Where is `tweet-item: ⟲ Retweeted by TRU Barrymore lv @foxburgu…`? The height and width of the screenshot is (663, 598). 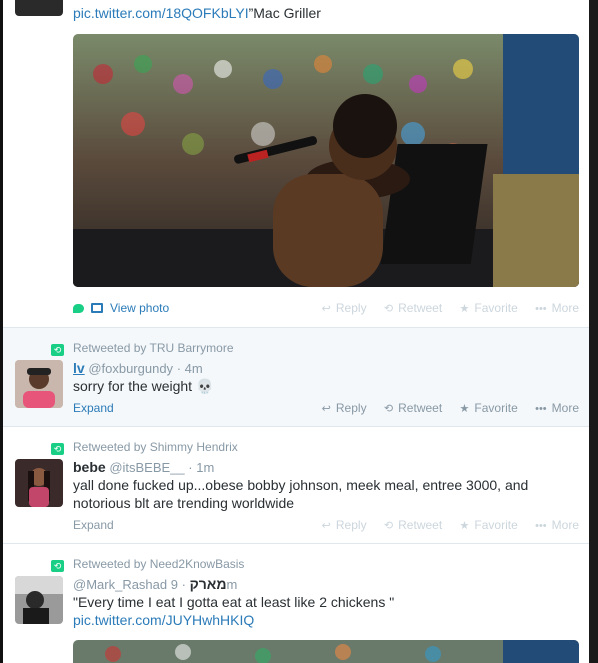
tweet-item: ⟲ Retweeted by TRU Barrymore lv @foxburgu… is located at coordinates (296, 377).